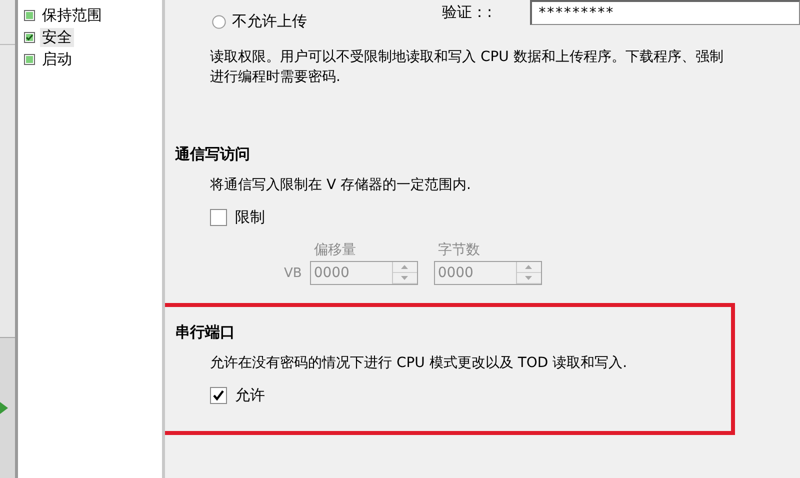 The image size is (800, 478). I want to click on password-field: *********, so click(665, 12).